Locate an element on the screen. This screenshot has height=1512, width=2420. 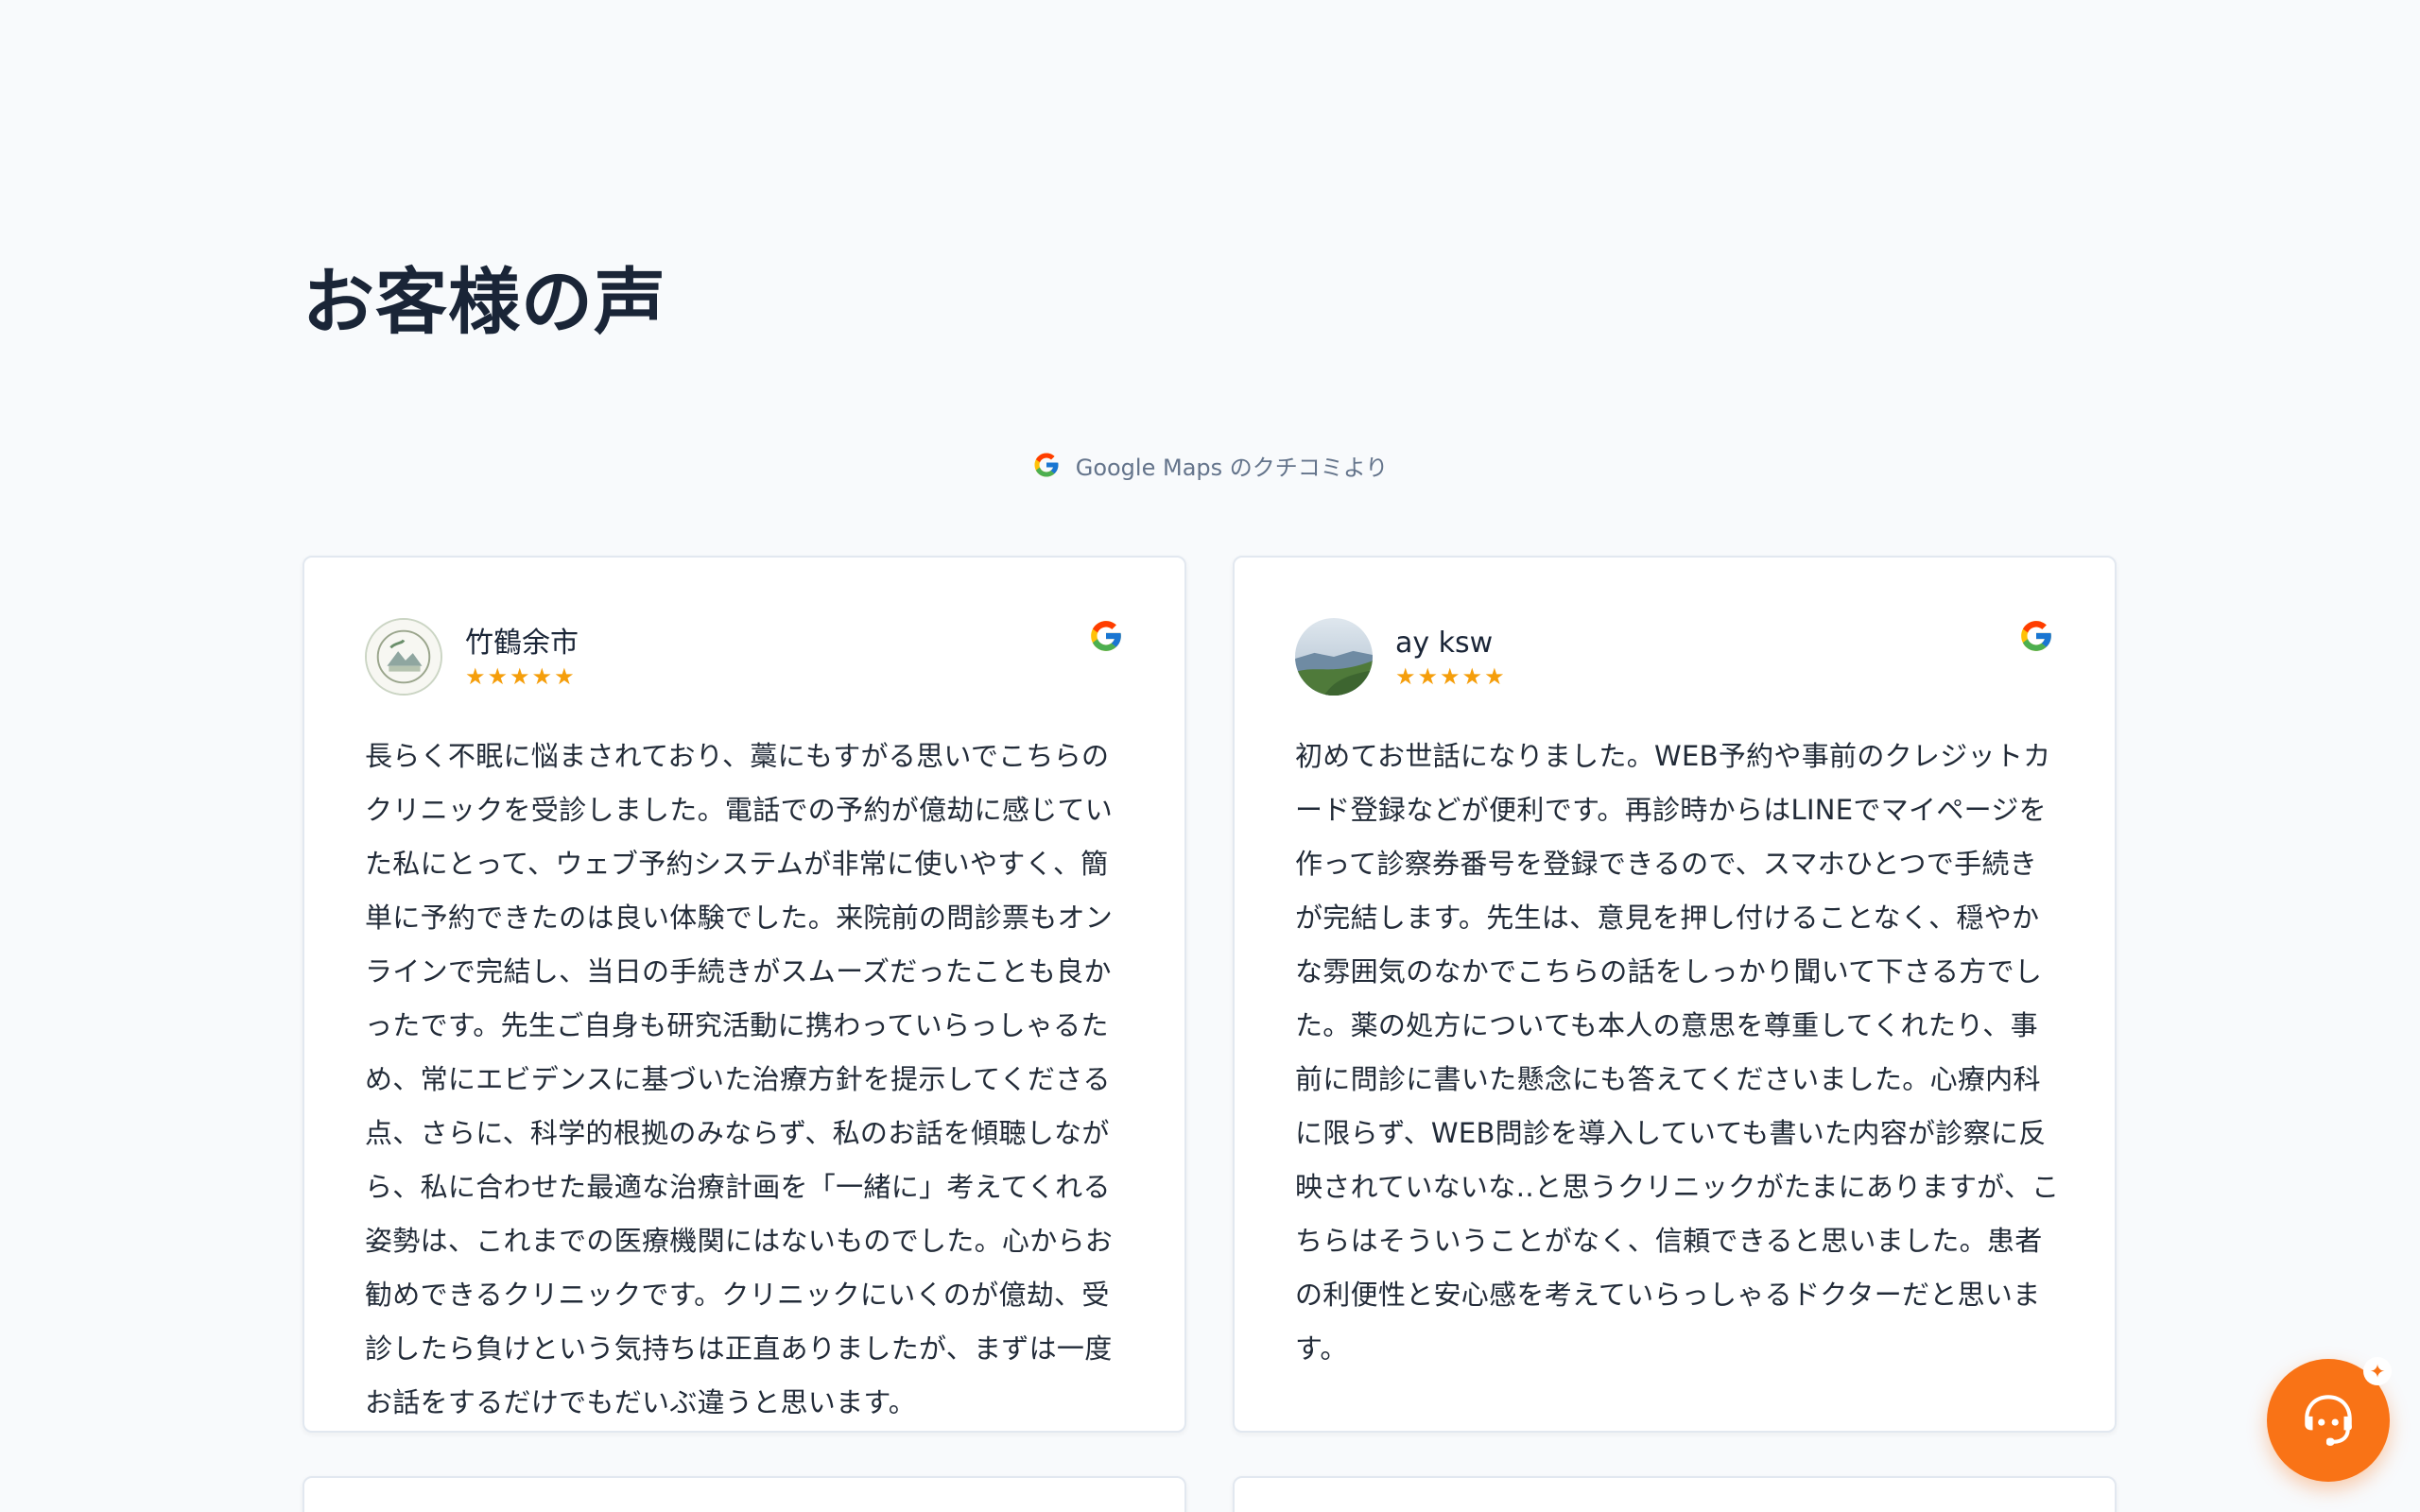
reviewer-info: 竹鶴余市 ★★★★★ is located at coordinates (522, 657).